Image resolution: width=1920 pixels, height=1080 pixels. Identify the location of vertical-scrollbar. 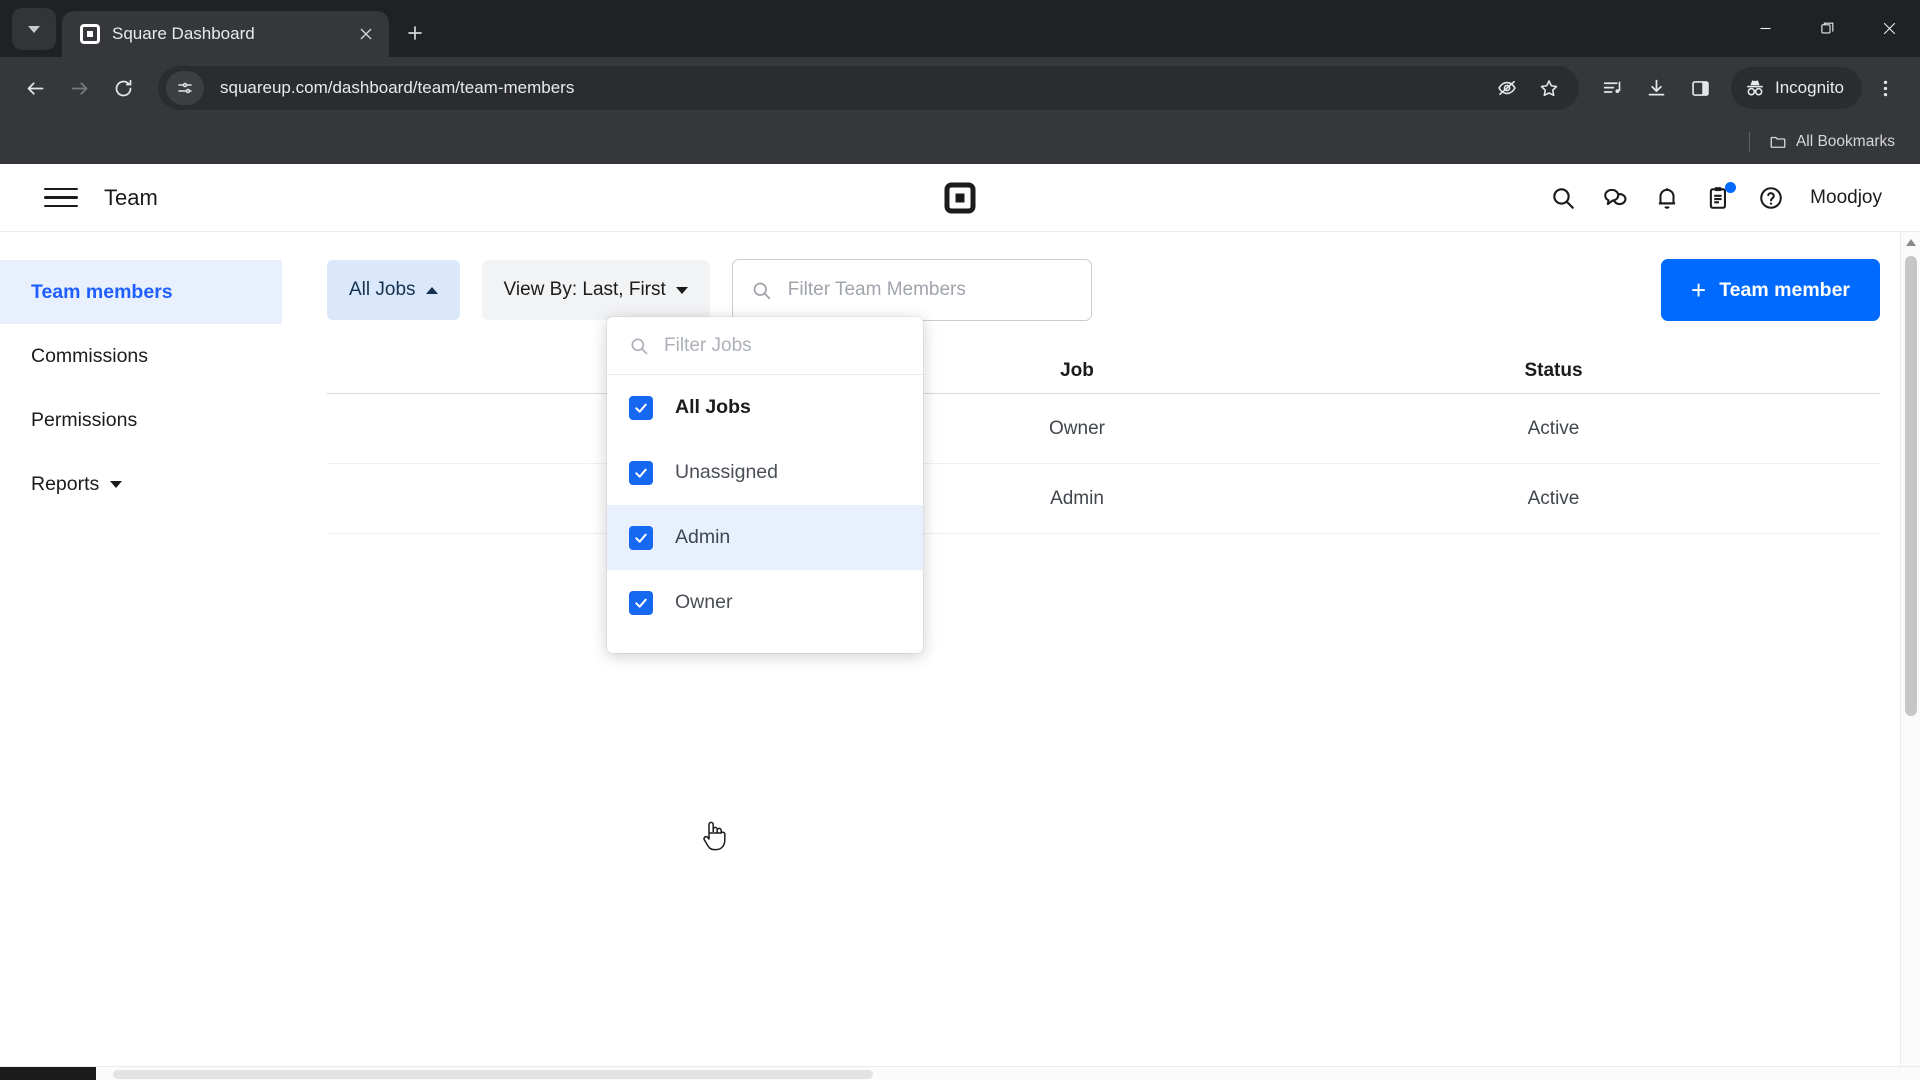
(1910, 656).